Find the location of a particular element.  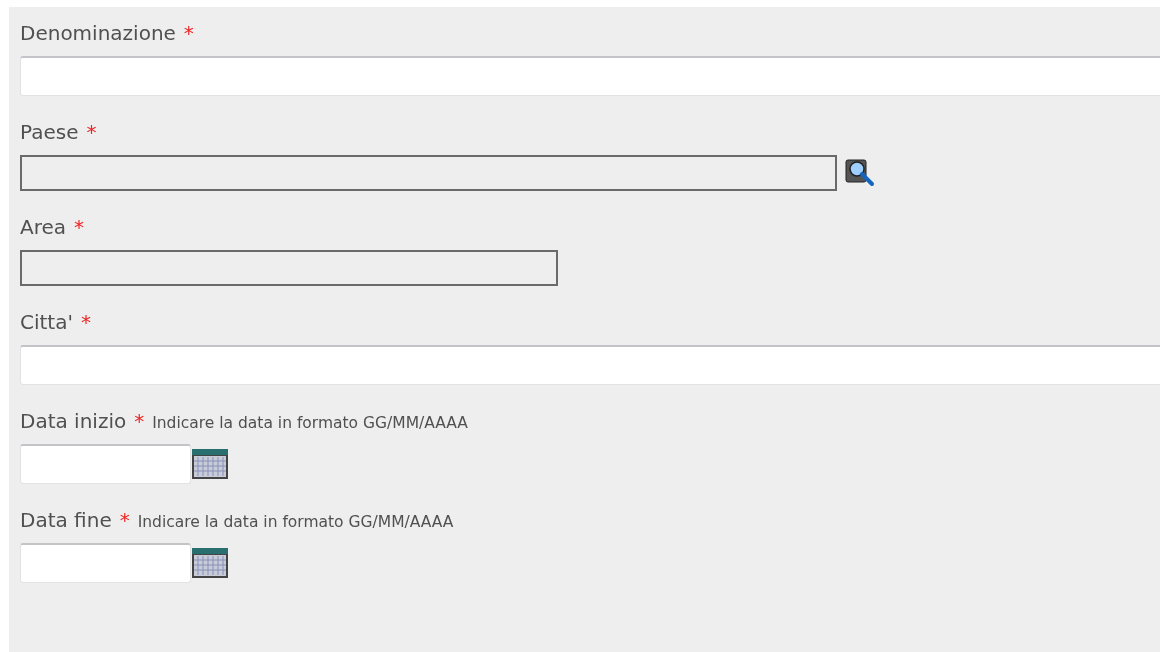

area-field is located at coordinates (289, 268).